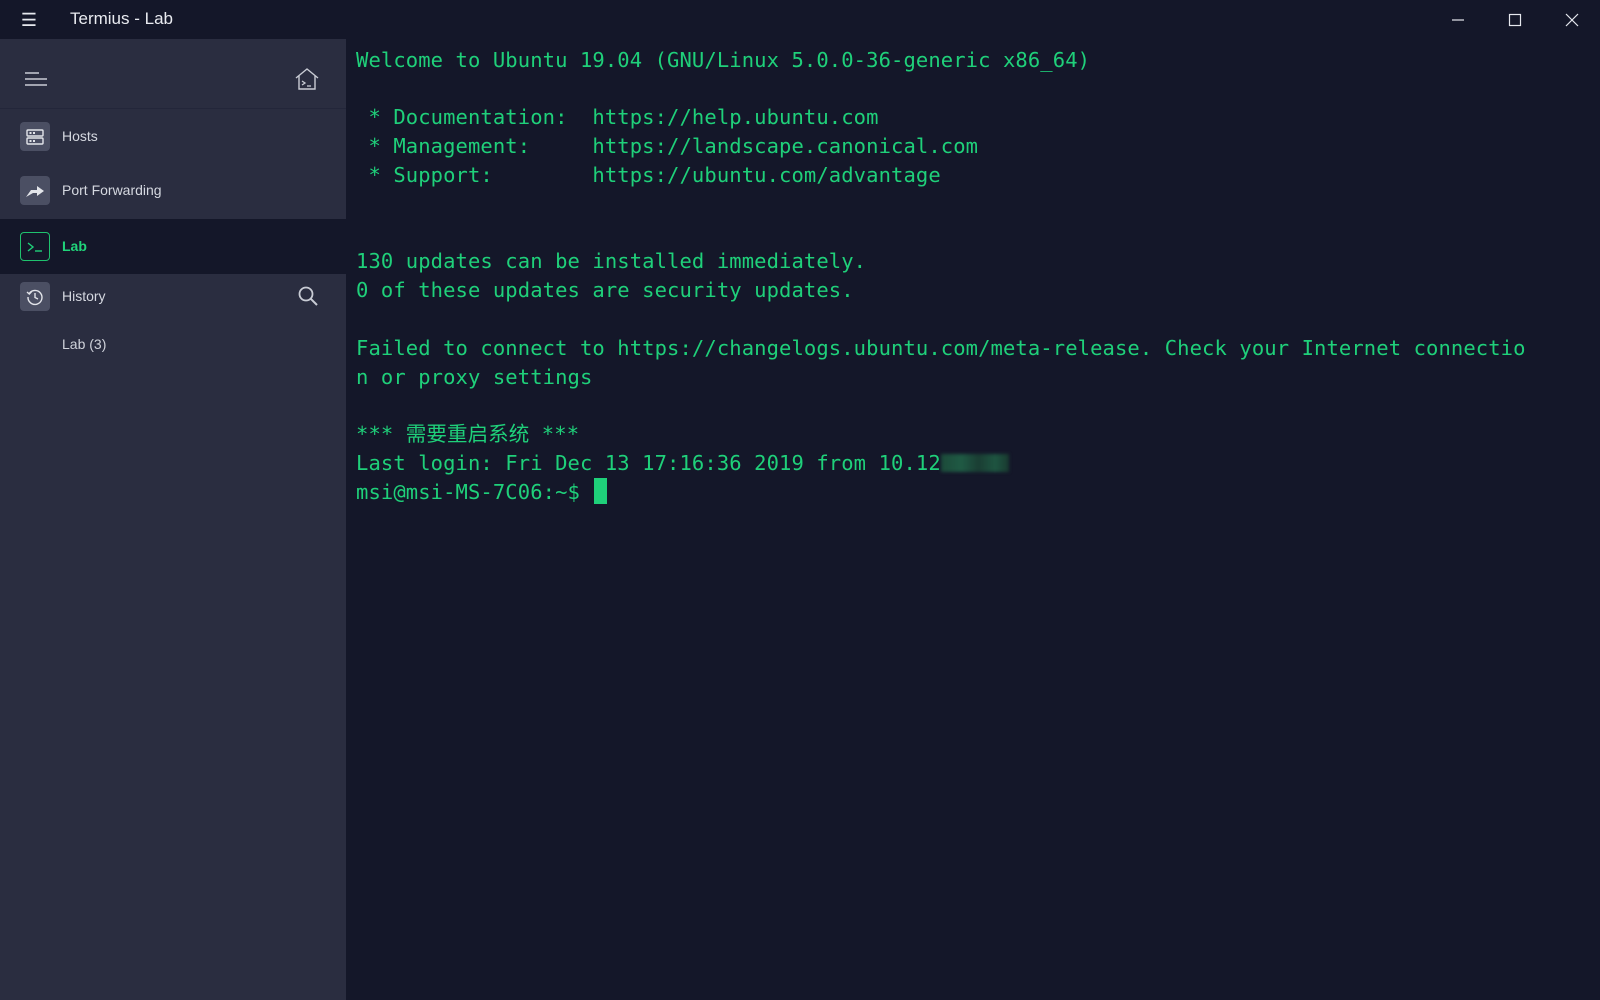  I want to click on sidebar-item-port-forwarding: Port Forwarding, so click(173, 190).